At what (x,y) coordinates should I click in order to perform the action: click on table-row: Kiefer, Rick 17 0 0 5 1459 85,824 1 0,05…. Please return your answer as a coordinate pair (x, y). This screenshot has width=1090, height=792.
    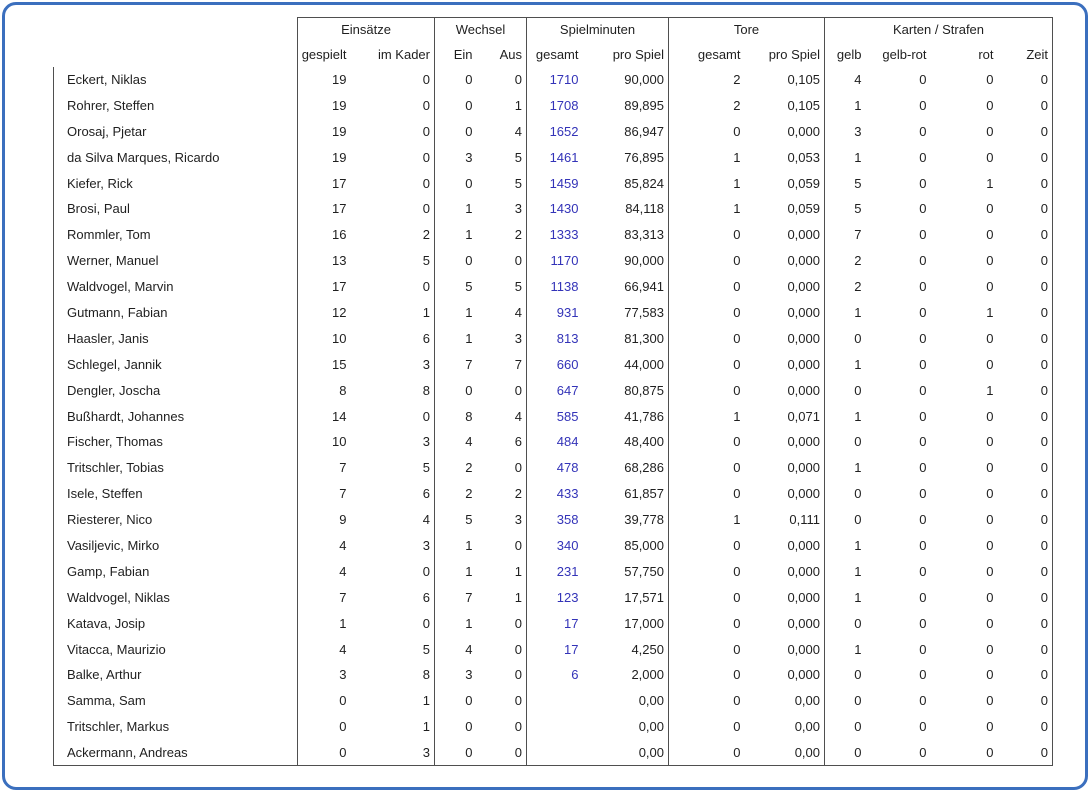
    Looking at the image, I should click on (553, 183).